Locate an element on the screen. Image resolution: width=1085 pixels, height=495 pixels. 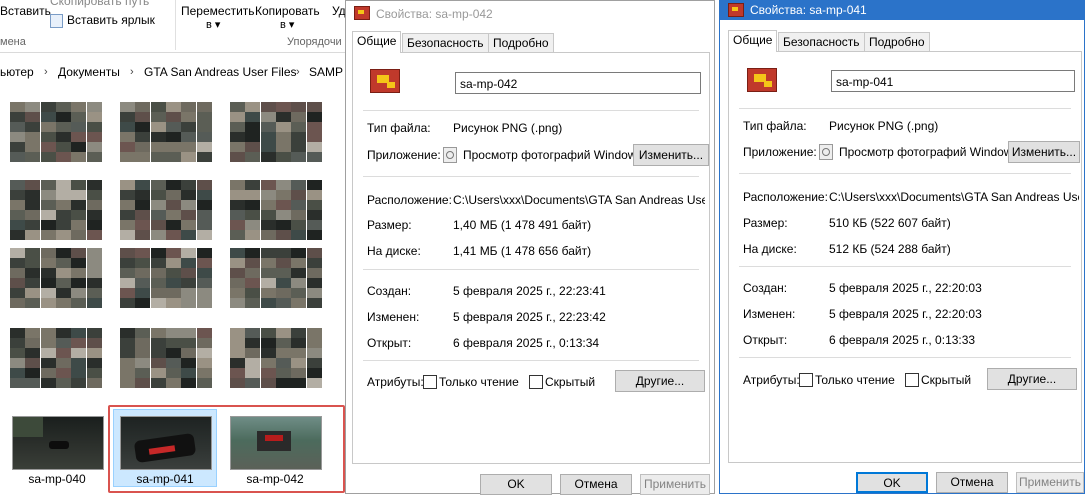
copy-to-button: Копировать is located at coordinates (287, 11).